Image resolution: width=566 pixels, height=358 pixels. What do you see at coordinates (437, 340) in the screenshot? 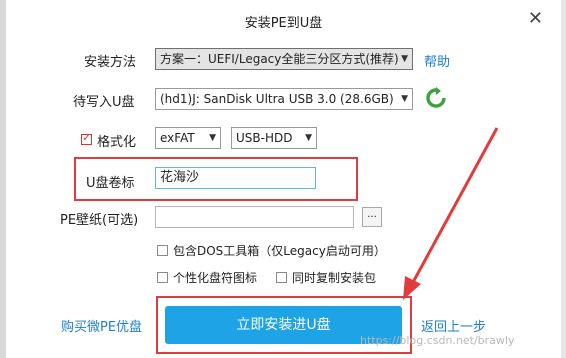
I see `watermark: https://blog.csdn.net/brawly` at bounding box center [437, 340].